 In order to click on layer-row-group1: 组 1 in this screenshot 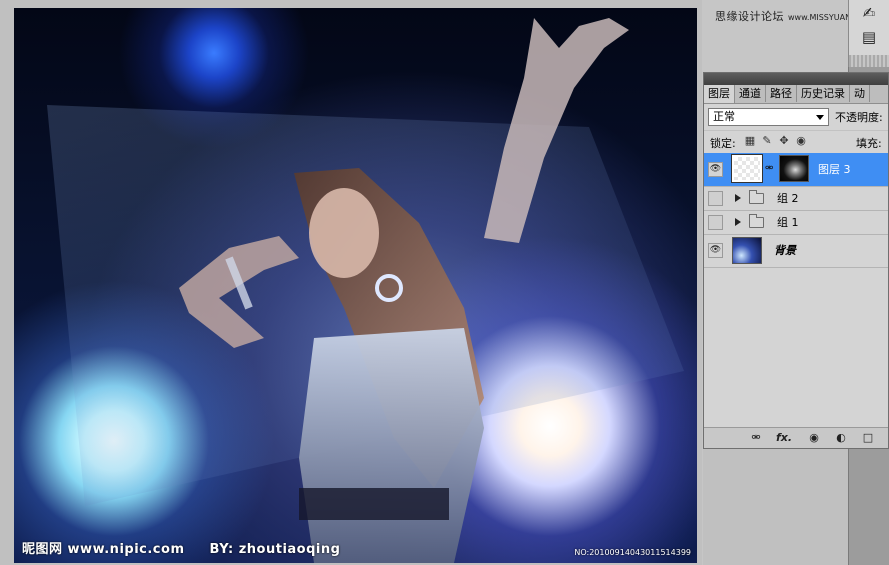, I will do `click(796, 223)`.